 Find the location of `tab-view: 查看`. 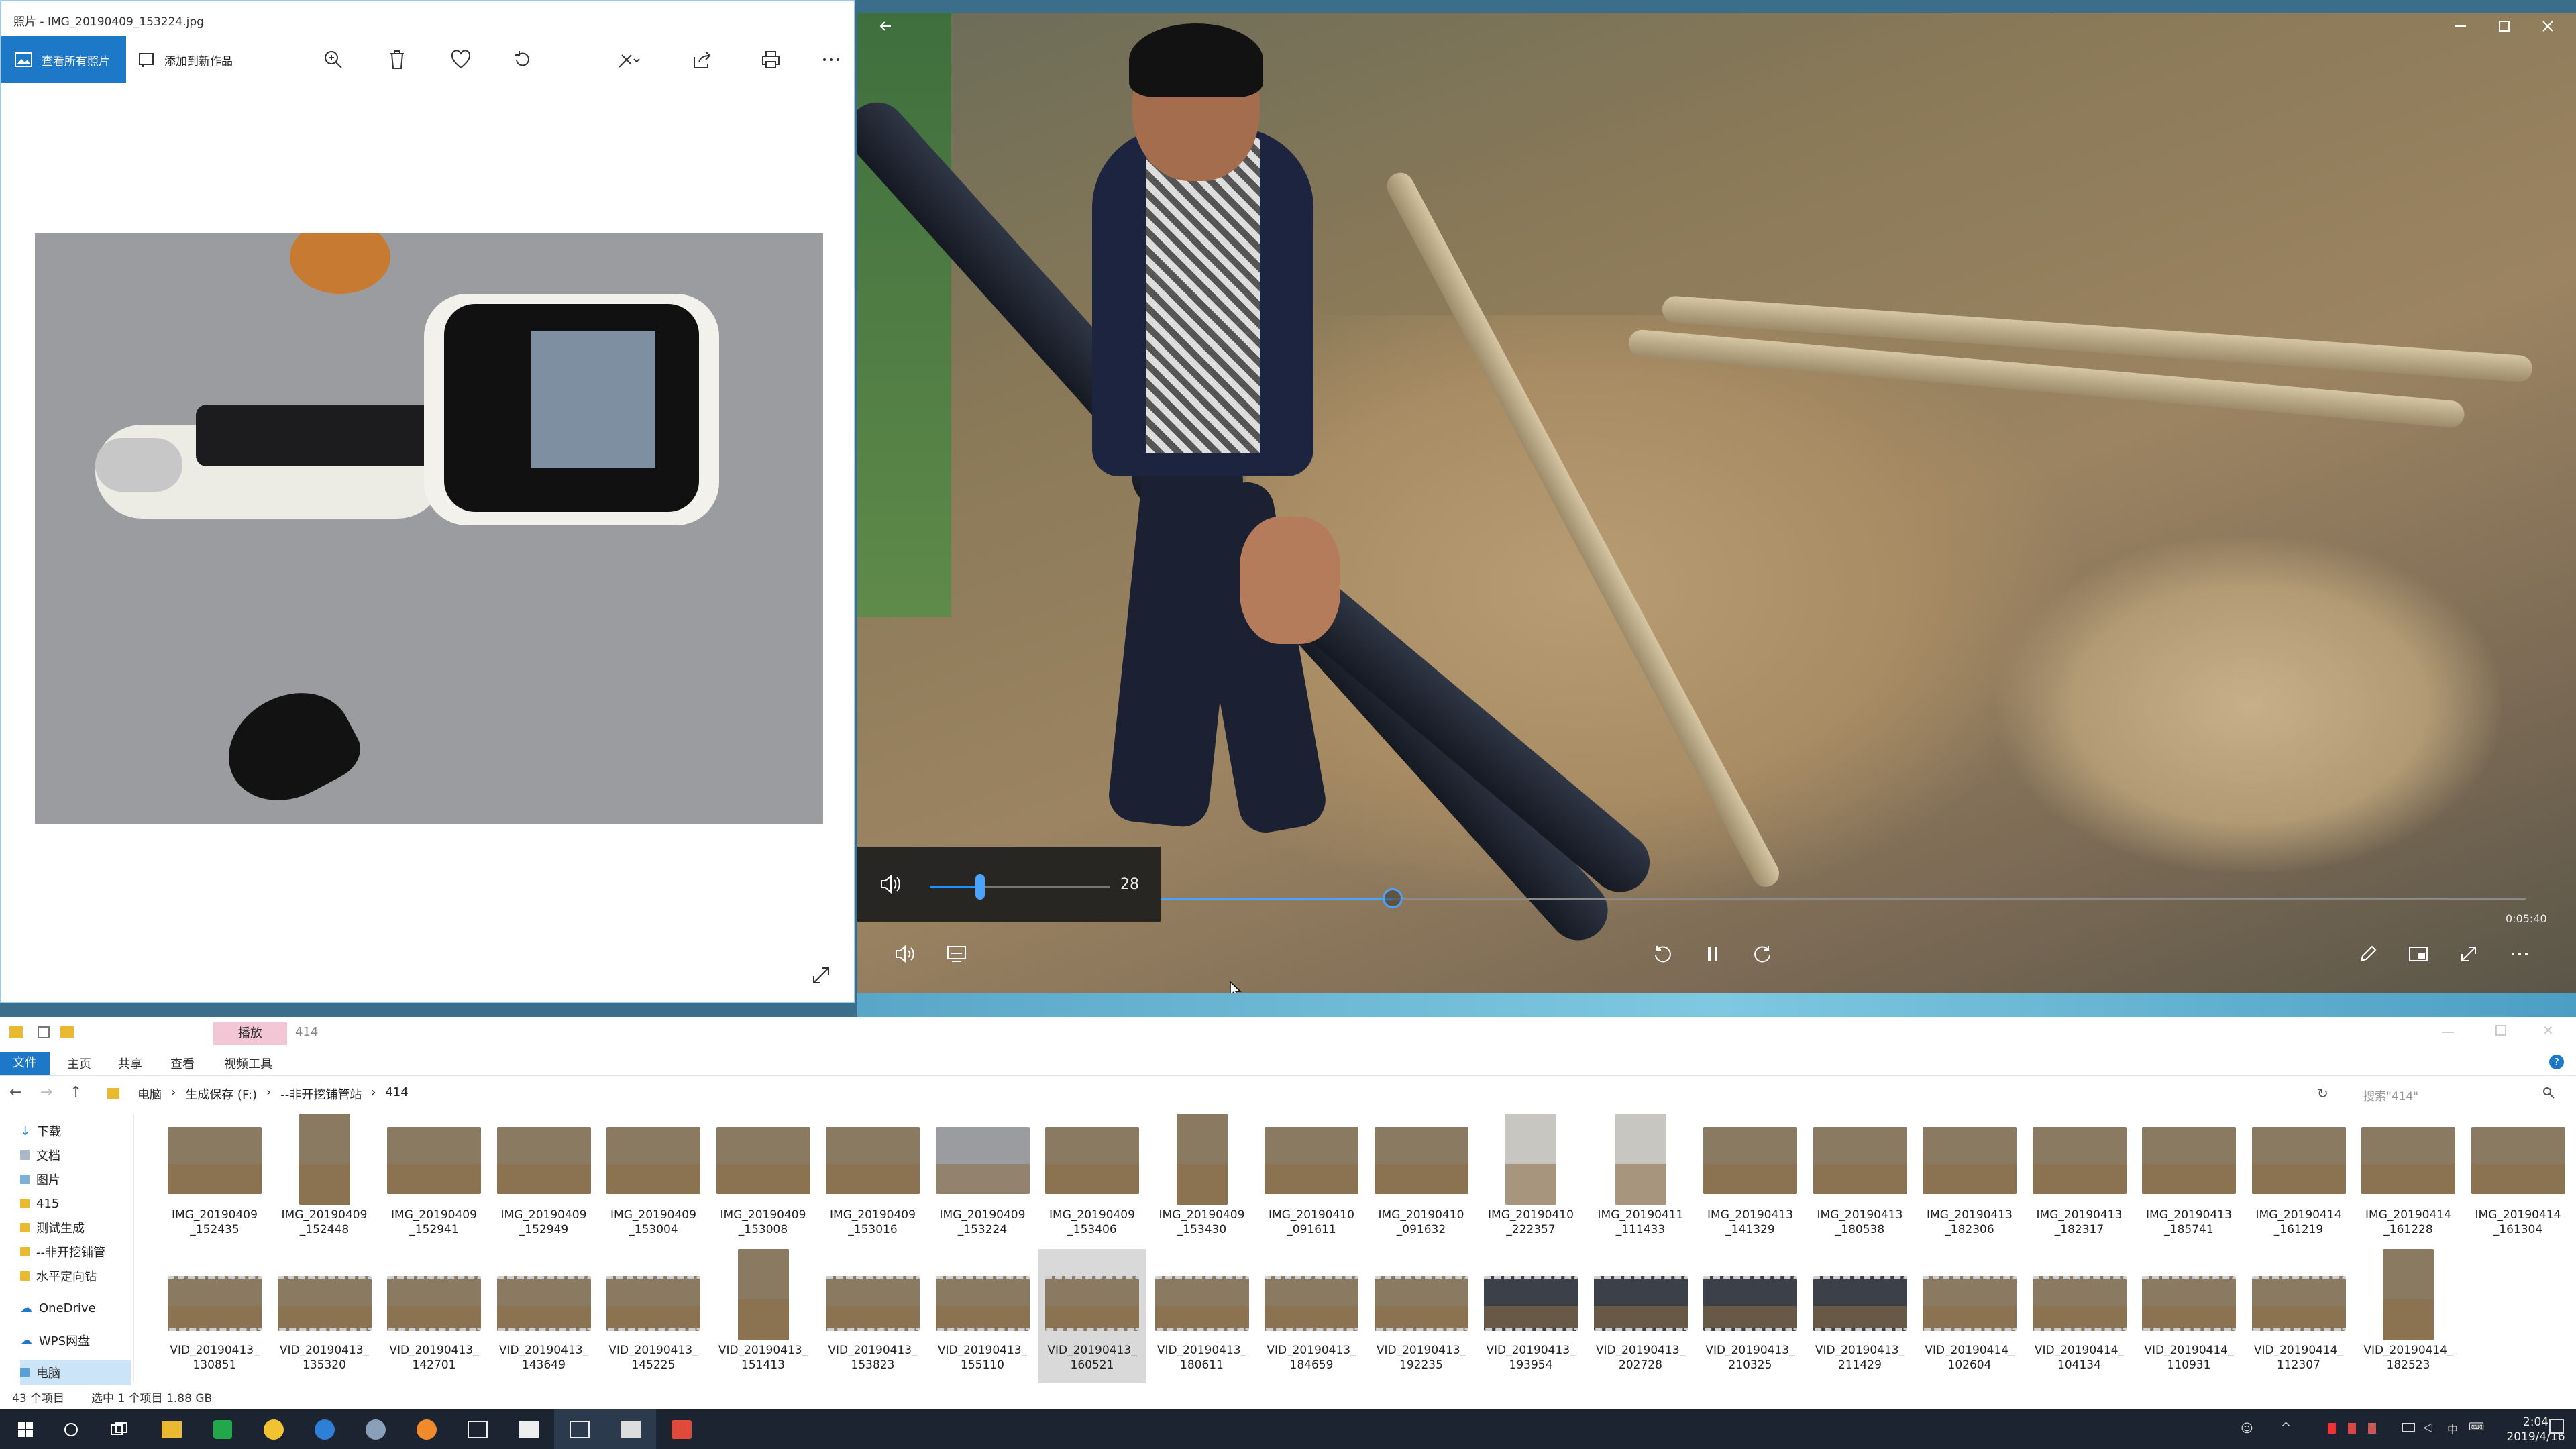

tab-view: 查看 is located at coordinates (182, 1063).